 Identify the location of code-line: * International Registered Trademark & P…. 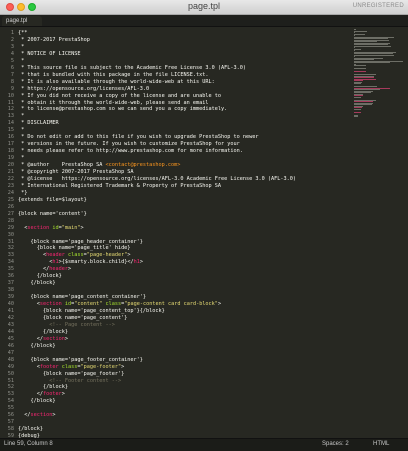
(119, 186).